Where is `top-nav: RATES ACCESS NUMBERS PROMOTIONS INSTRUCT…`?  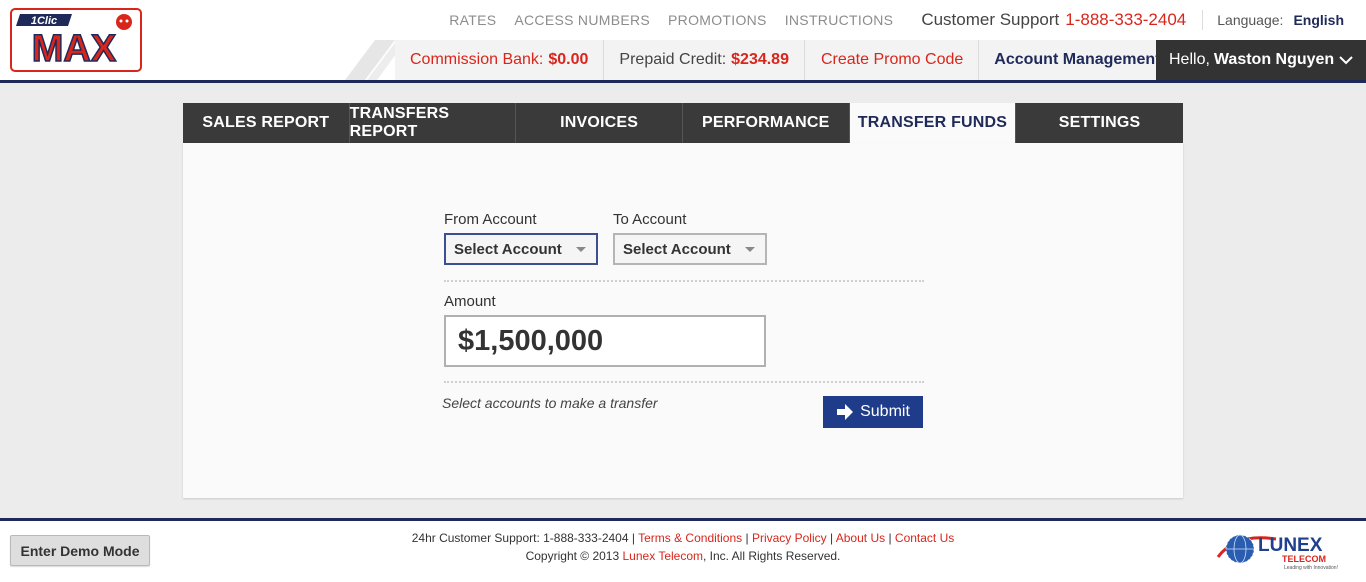
top-nav: RATES ACCESS NUMBERS PROMOTIONS INSTRUCT… is located at coordinates (898, 20).